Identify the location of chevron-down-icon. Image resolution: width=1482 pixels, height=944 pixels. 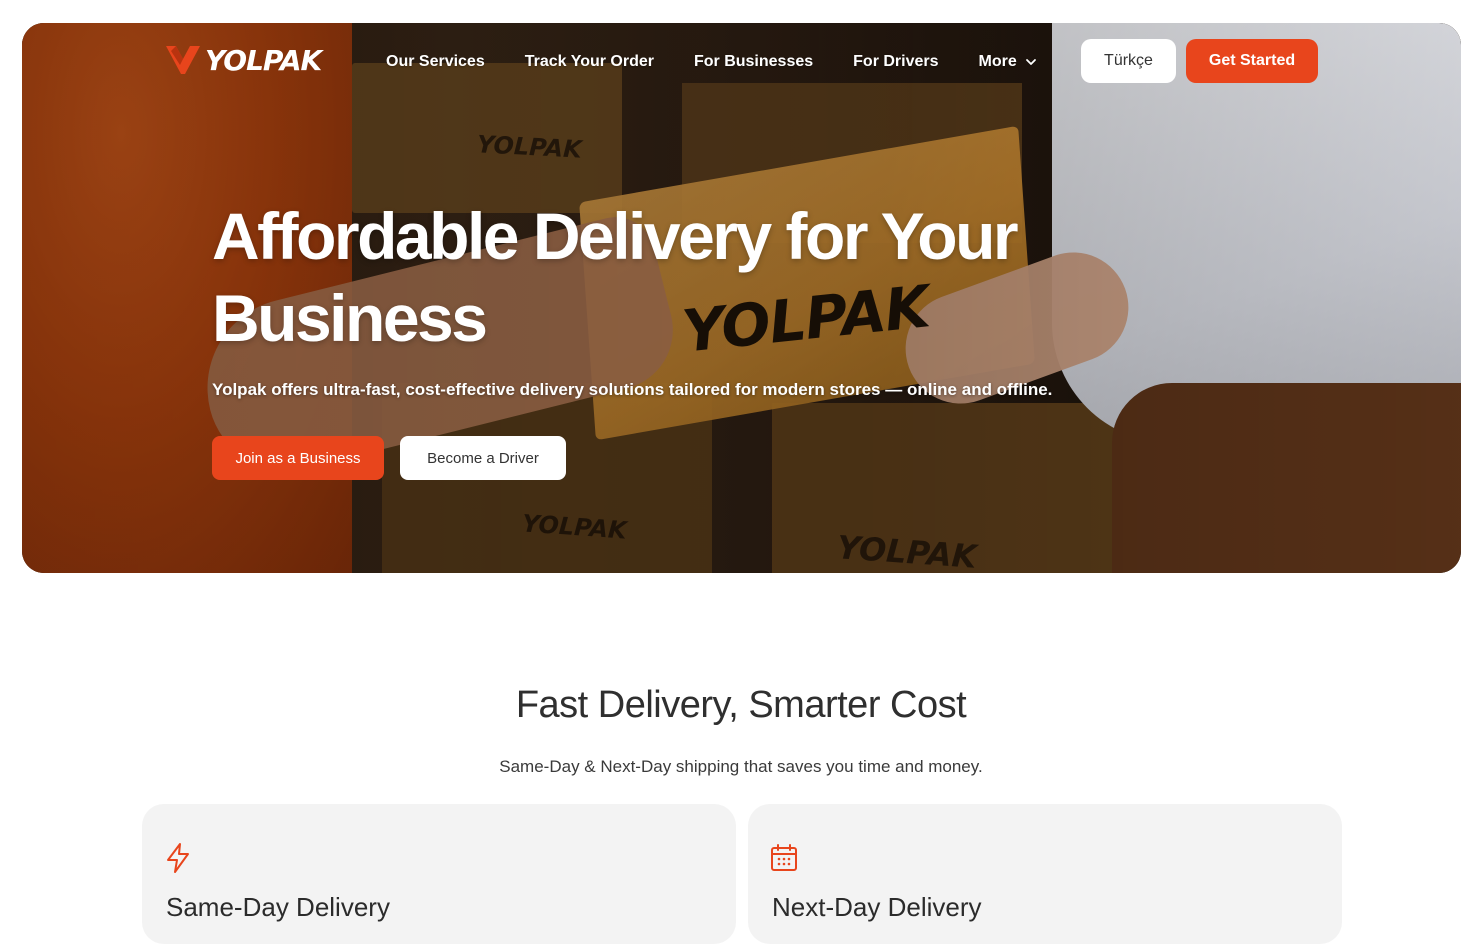
(1030, 62).